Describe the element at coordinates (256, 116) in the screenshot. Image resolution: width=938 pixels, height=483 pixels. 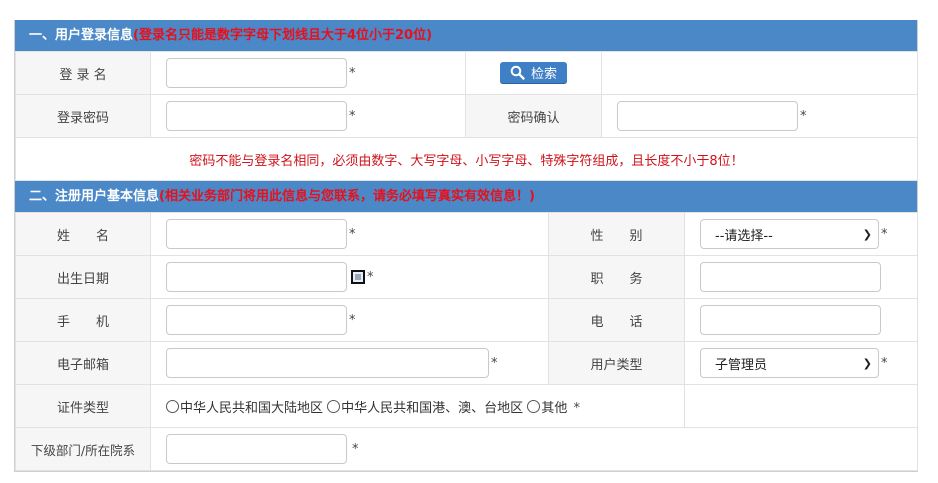
I see `password-input` at that location.